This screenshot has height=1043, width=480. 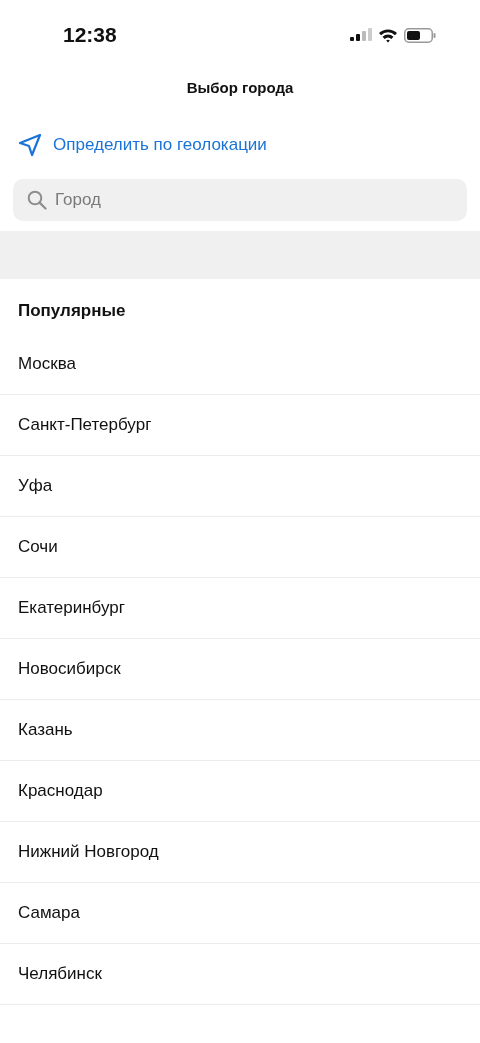 What do you see at coordinates (240, 200) in the screenshot?
I see `search-field: Город` at bounding box center [240, 200].